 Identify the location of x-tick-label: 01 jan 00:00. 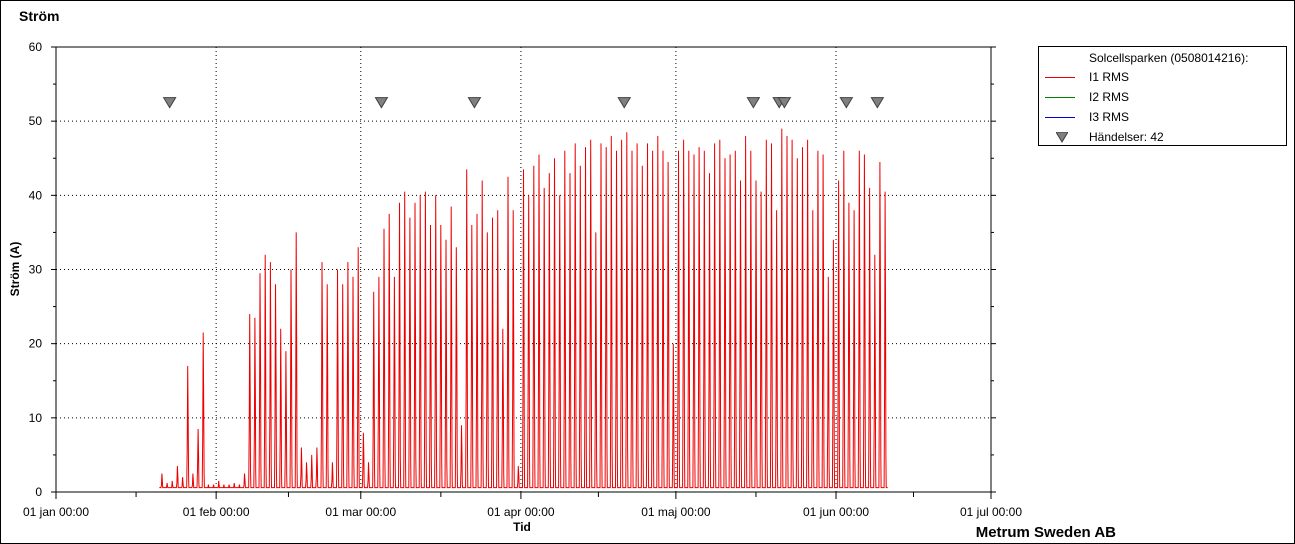
(56, 512).